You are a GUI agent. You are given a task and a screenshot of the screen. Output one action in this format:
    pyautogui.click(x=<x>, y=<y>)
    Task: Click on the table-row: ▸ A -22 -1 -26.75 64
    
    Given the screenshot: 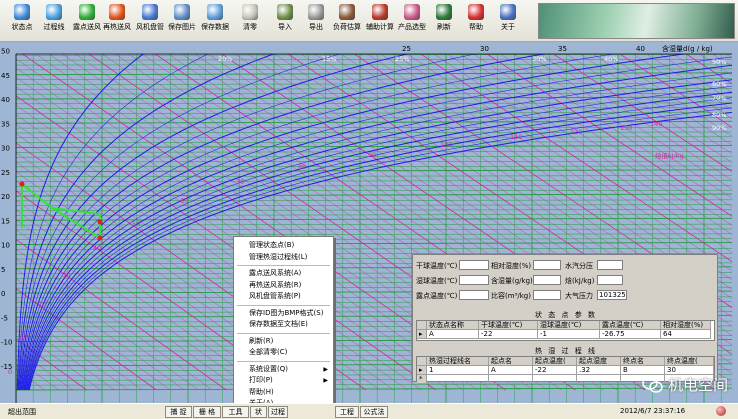 What is the action you would take?
    pyautogui.click(x=565, y=334)
    